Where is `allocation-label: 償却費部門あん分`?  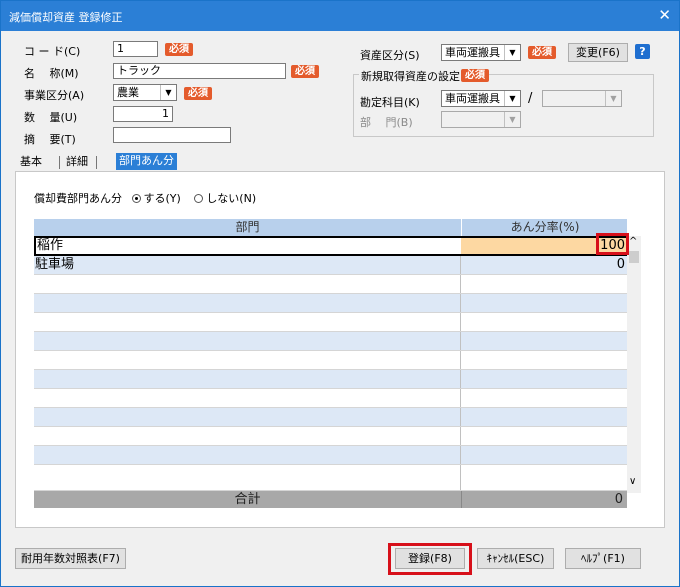
allocation-label: 償却費部門あん分 is located at coordinates (78, 198).